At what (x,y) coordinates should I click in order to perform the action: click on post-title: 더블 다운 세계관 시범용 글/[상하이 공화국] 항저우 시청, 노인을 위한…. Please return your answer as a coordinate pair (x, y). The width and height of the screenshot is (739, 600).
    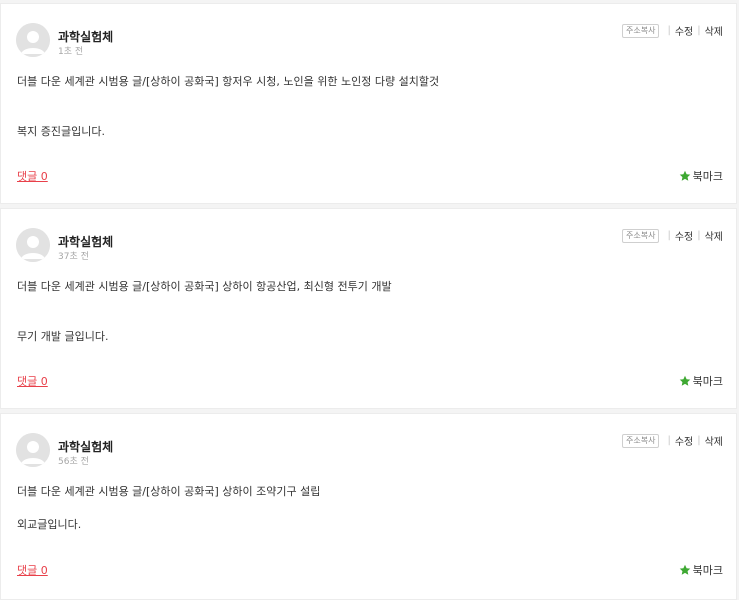
    Looking at the image, I should click on (228, 81).